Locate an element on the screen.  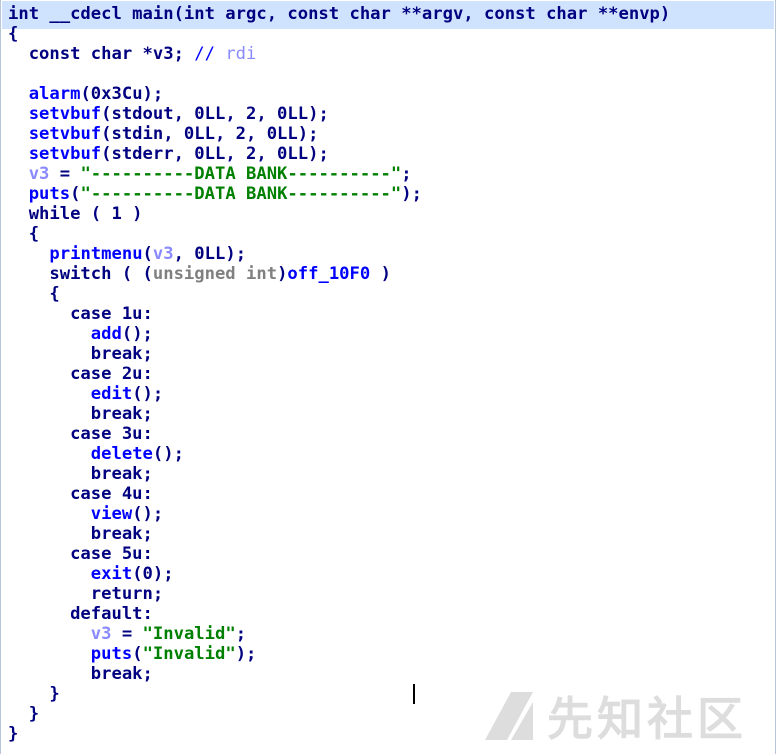
code-line: setvbuf(stdin, 0LL, 2, 0LL); is located at coordinates (339, 134).